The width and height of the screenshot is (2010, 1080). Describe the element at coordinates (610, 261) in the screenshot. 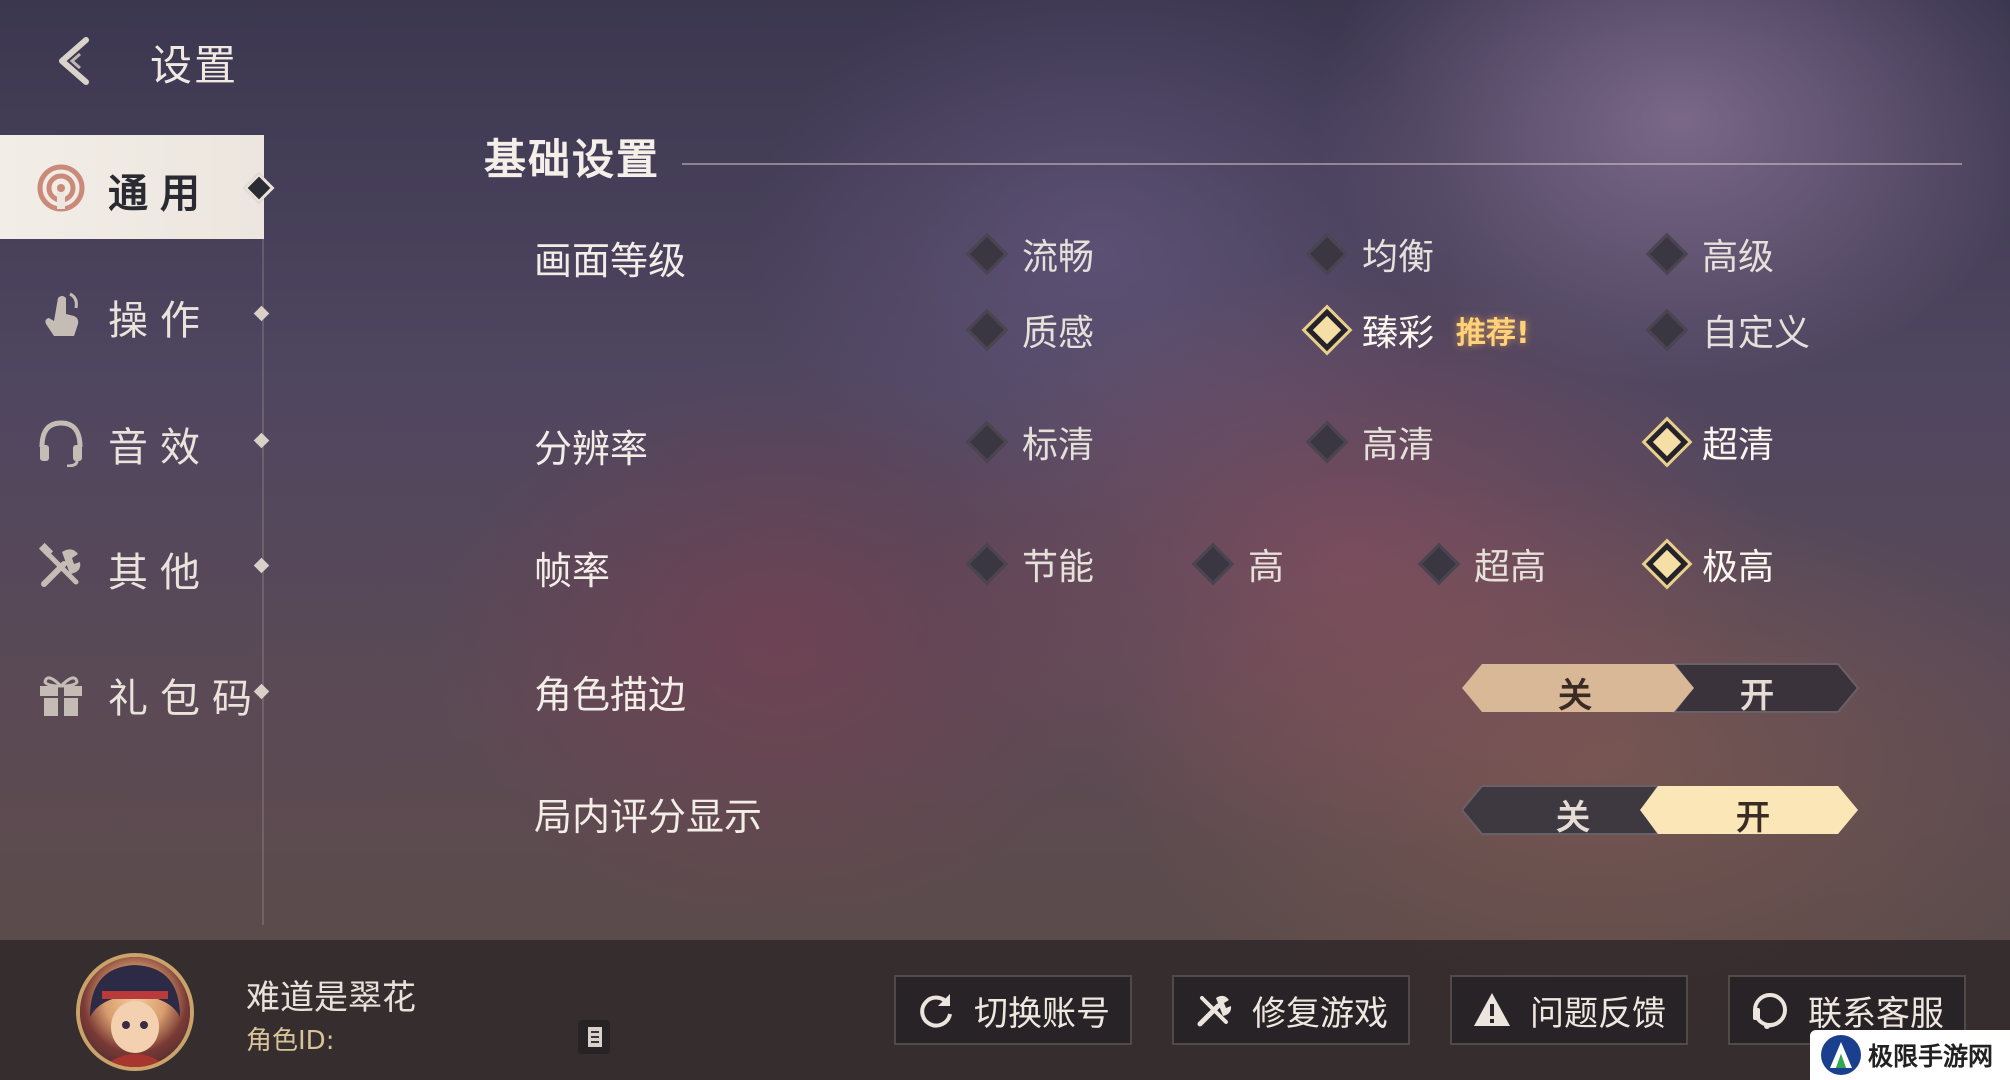

I see `graphics-level-label: 画面等级` at that location.